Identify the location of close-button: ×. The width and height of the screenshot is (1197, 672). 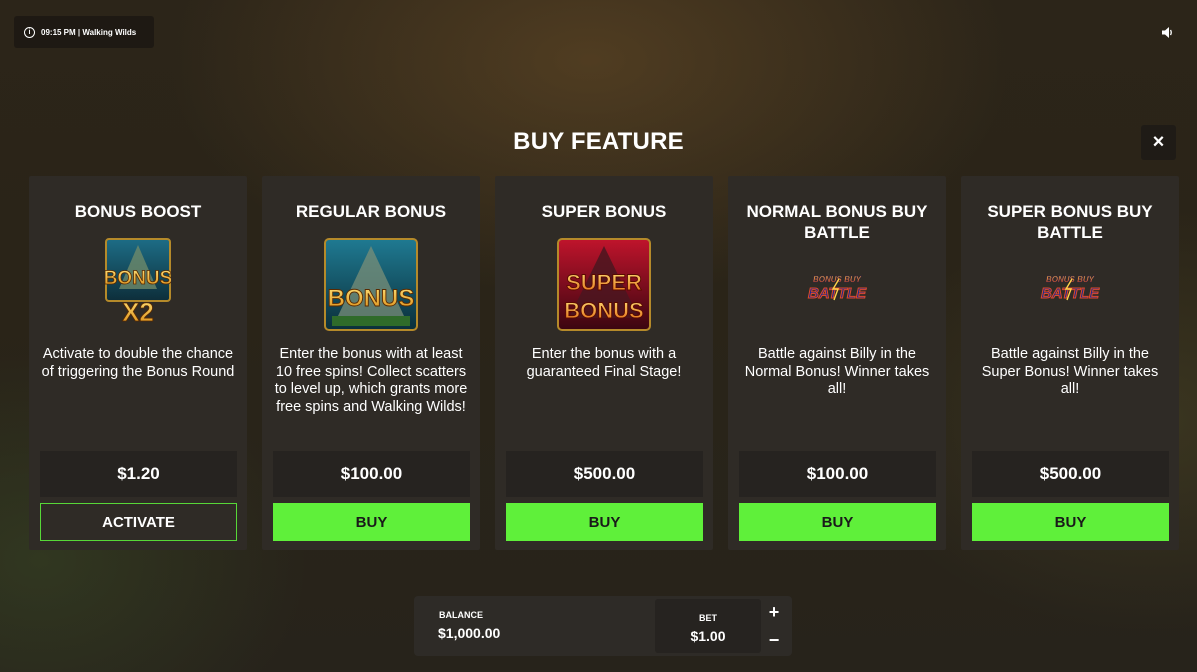
(1158, 142).